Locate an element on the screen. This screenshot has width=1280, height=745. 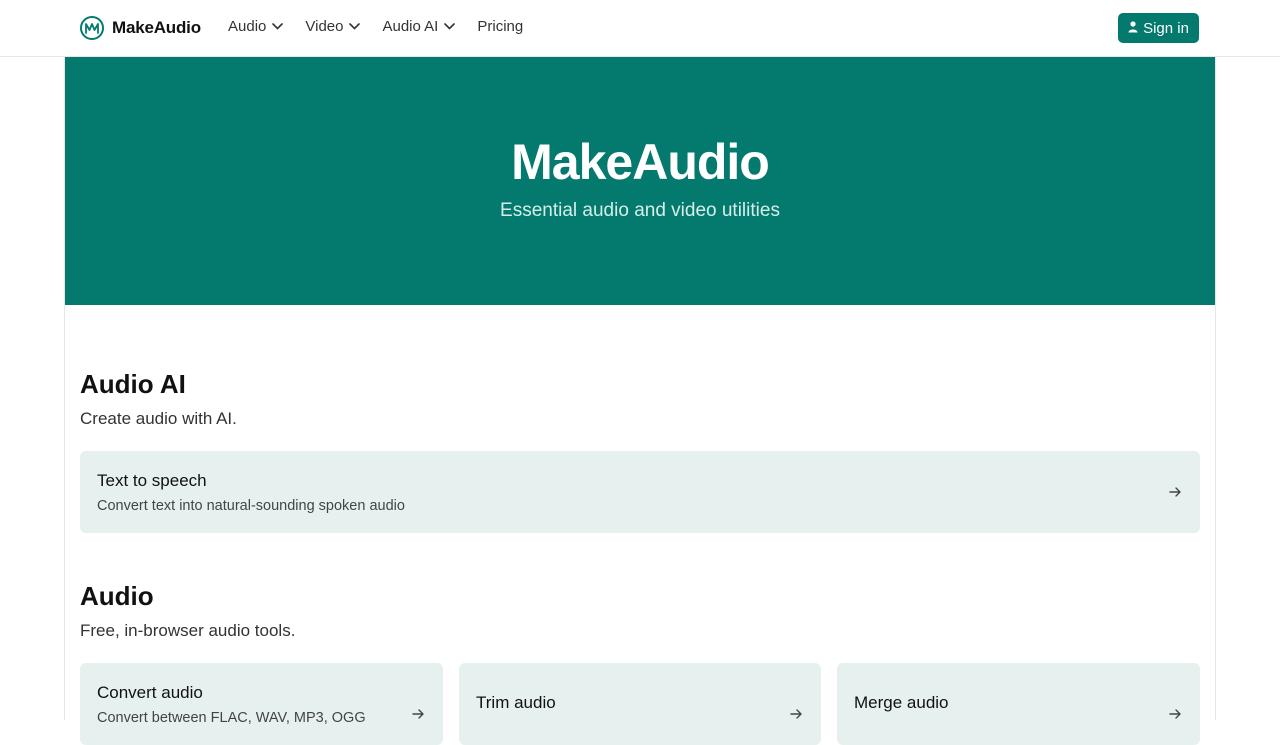
section-subtitle-audio: Free, in-browser audio tools. is located at coordinates (188, 630).